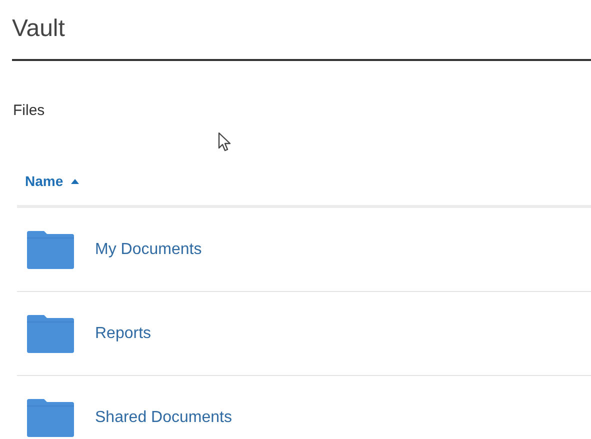 Image resolution: width=591 pixels, height=439 pixels. What do you see at coordinates (29, 111) in the screenshot?
I see `section-title: Files` at bounding box center [29, 111].